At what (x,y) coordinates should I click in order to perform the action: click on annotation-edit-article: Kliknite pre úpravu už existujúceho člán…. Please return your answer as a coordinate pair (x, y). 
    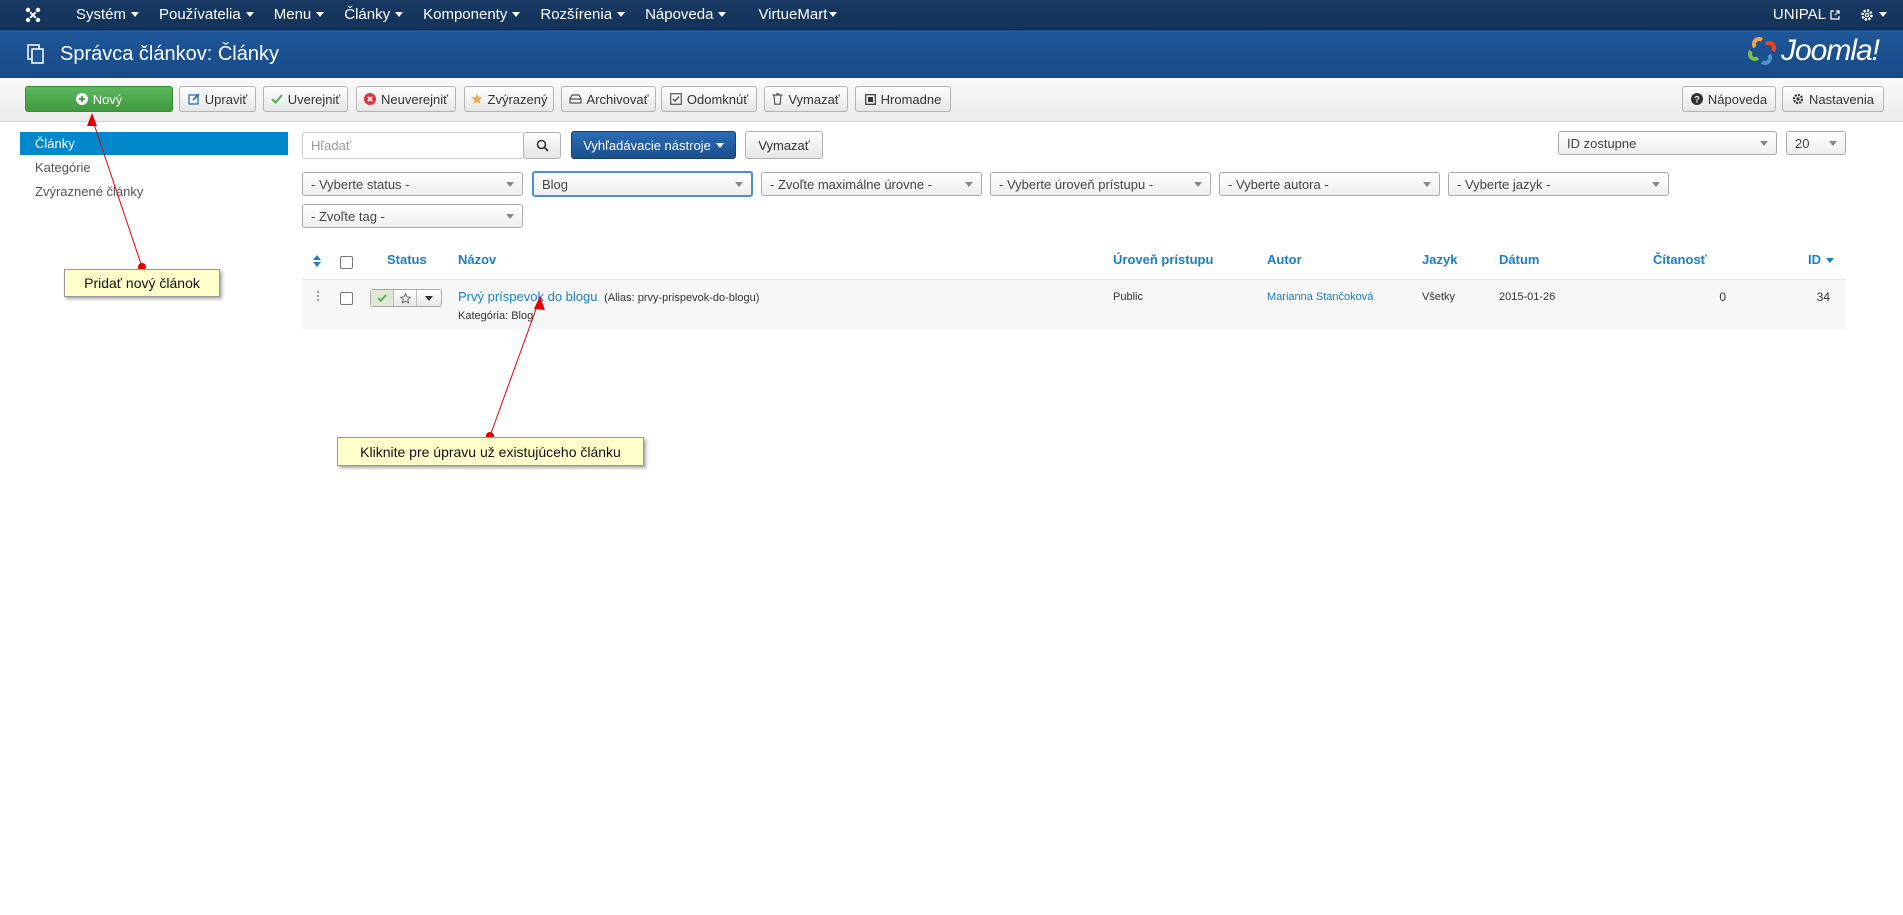
    Looking at the image, I should click on (490, 451).